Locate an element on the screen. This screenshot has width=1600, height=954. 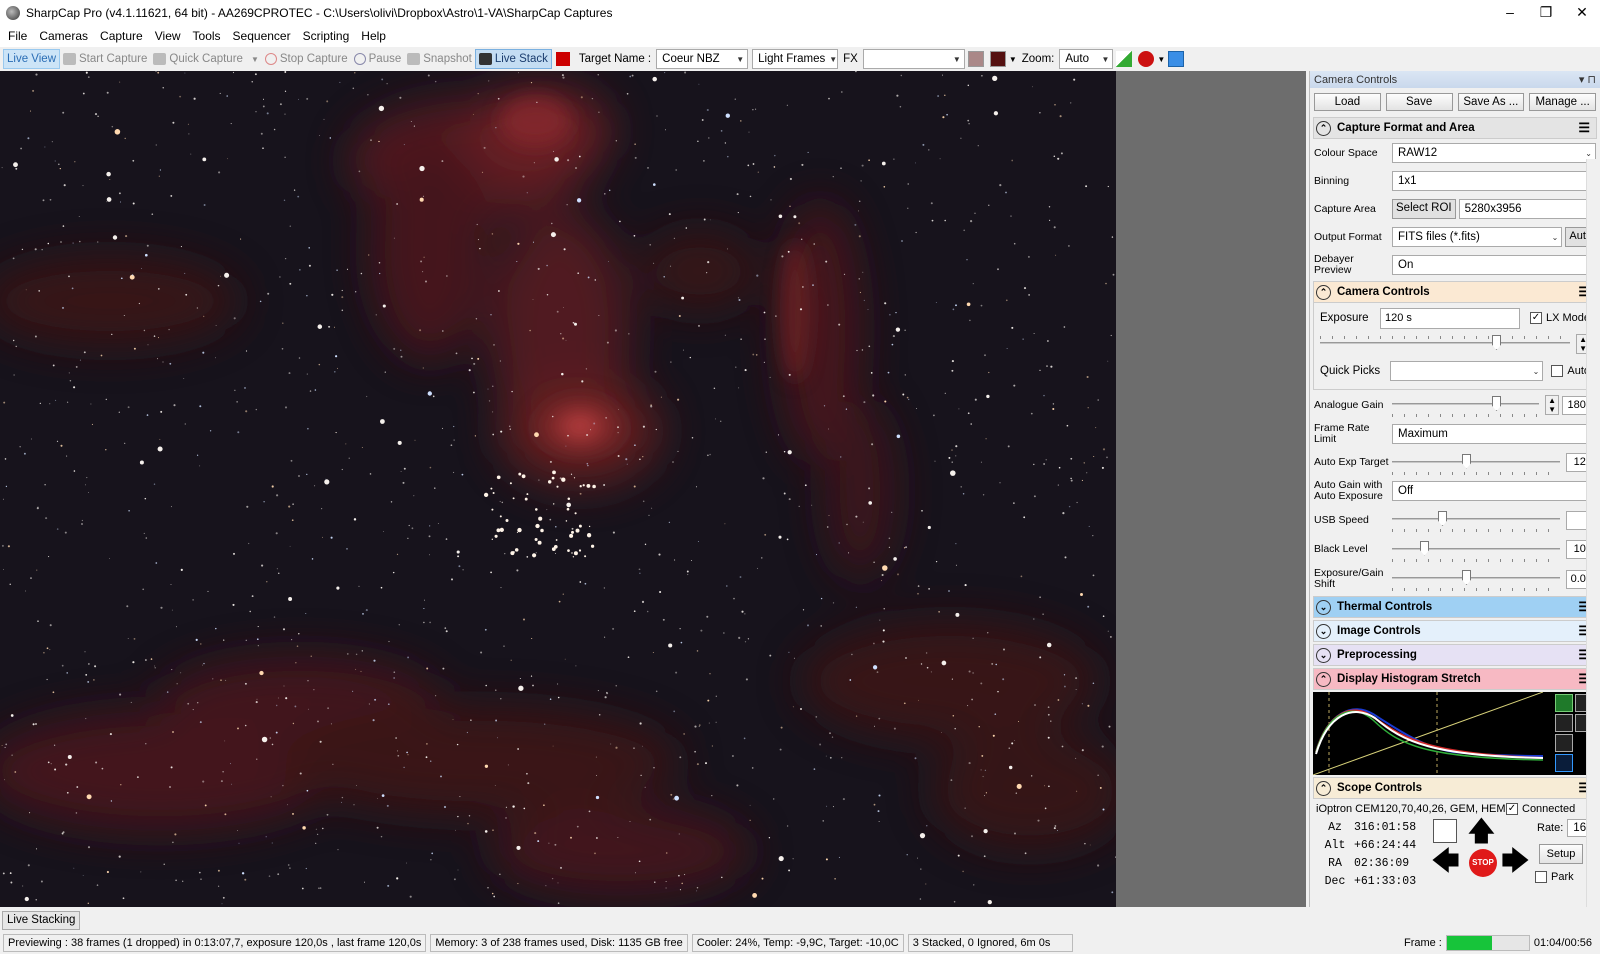
goto-icon is located at coordinates (1445, 831).